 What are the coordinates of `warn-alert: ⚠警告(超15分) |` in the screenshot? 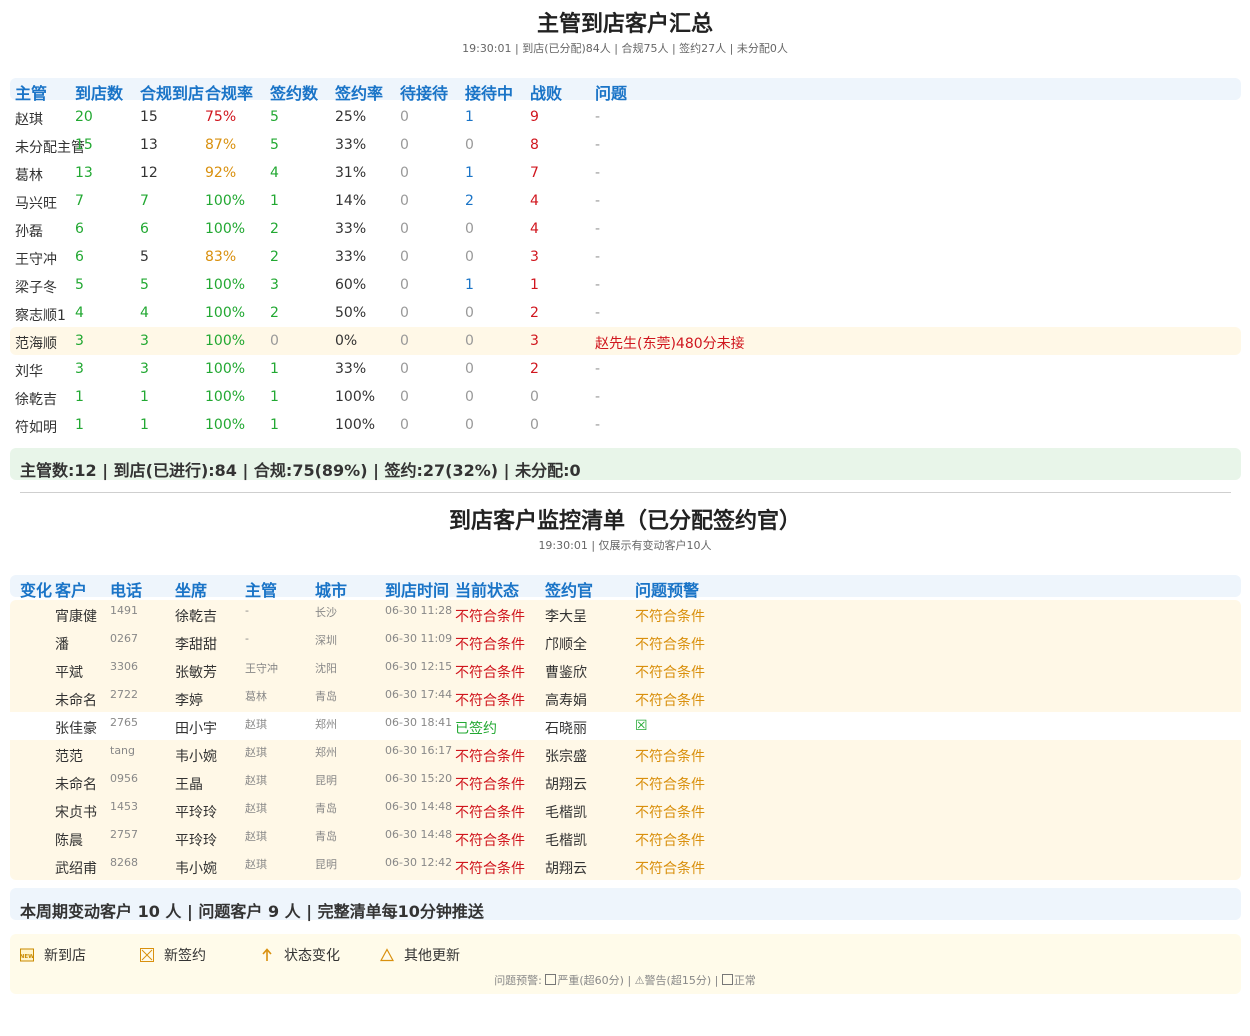 It's located at (678, 980).